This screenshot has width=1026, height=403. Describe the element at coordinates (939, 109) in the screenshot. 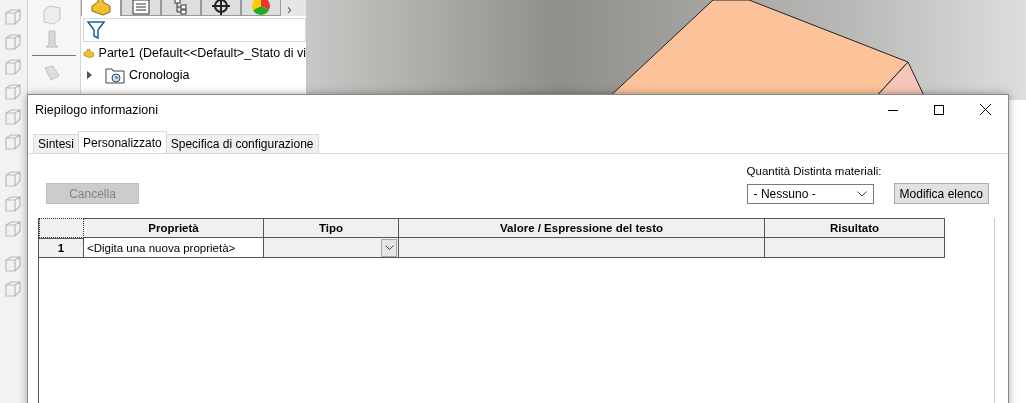

I see `maximize-icon` at that location.